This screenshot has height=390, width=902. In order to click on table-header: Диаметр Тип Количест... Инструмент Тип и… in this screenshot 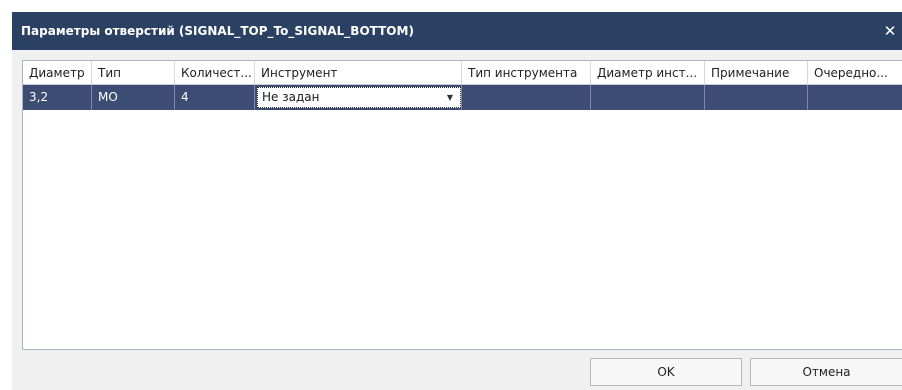, I will do `click(462, 73)`.